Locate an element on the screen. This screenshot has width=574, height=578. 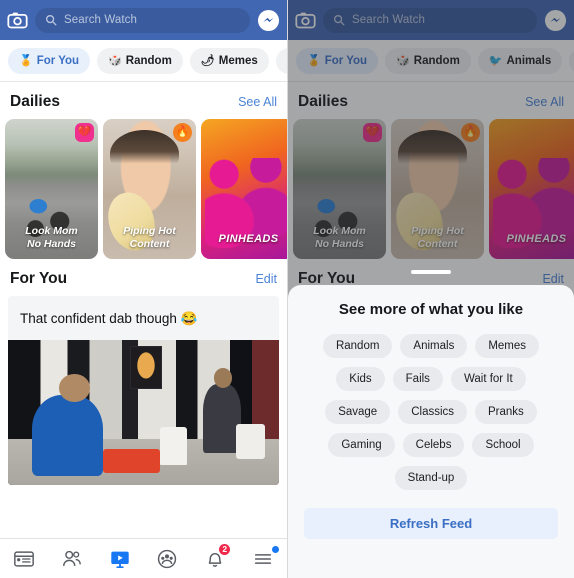
chip-emoji-dice: 🎲 is located at coordinates (115, 61).